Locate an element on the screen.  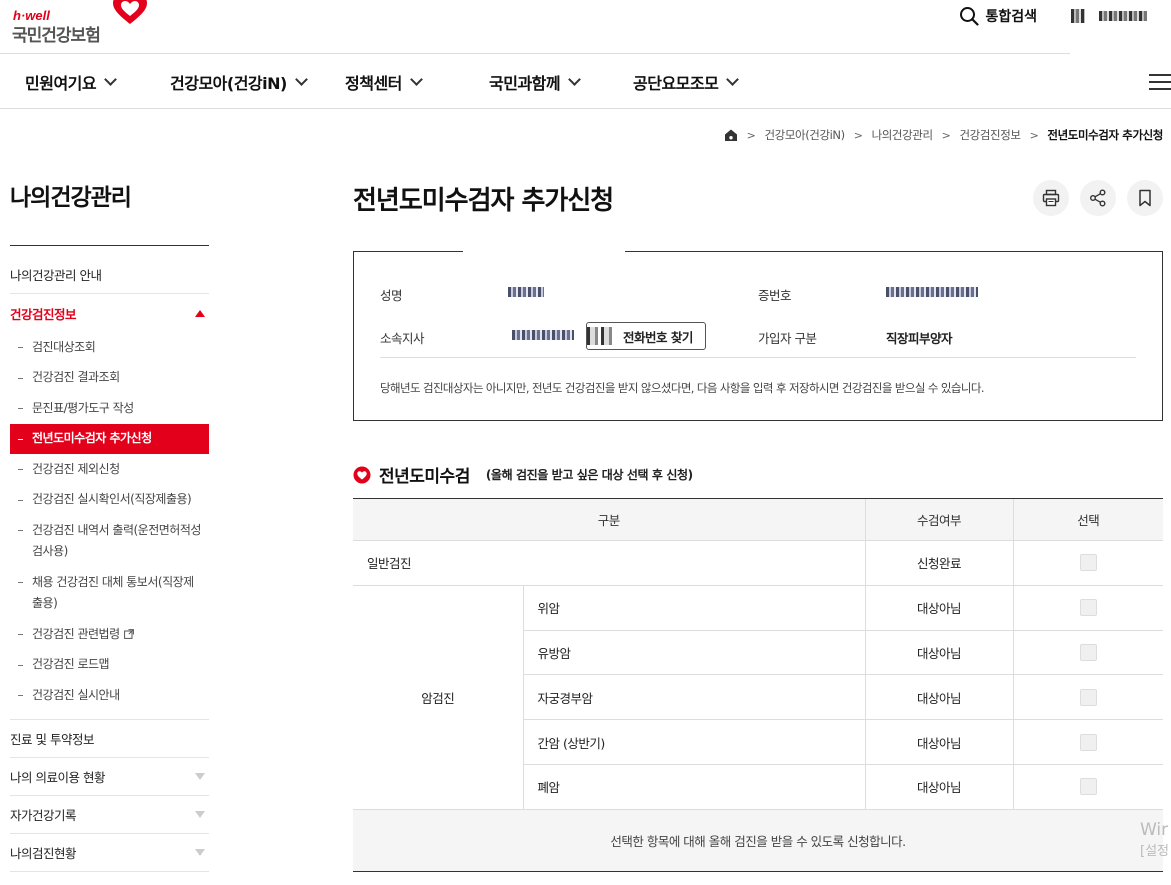
sidebar-item-checkup-info: 건강검진정보 is located at coordinates (109, 313).